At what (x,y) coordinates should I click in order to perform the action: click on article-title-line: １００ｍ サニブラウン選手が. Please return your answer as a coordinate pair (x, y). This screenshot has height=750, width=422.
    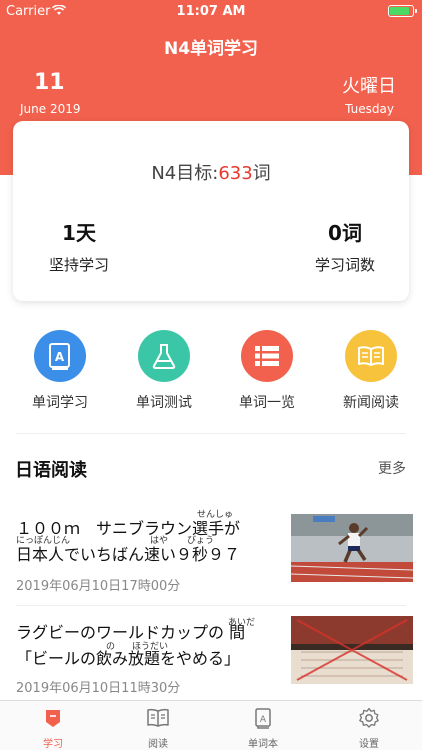
    Looking at the image, I should click on (128, 528).